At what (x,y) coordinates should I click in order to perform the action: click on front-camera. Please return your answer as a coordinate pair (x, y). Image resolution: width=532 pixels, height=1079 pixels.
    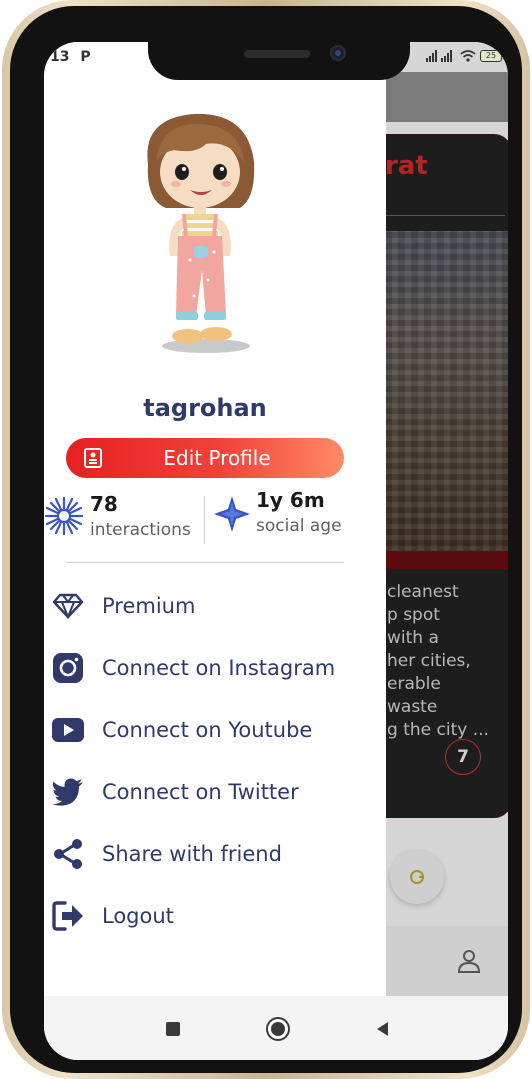
    Looking at the image, I should click on (338, 53).